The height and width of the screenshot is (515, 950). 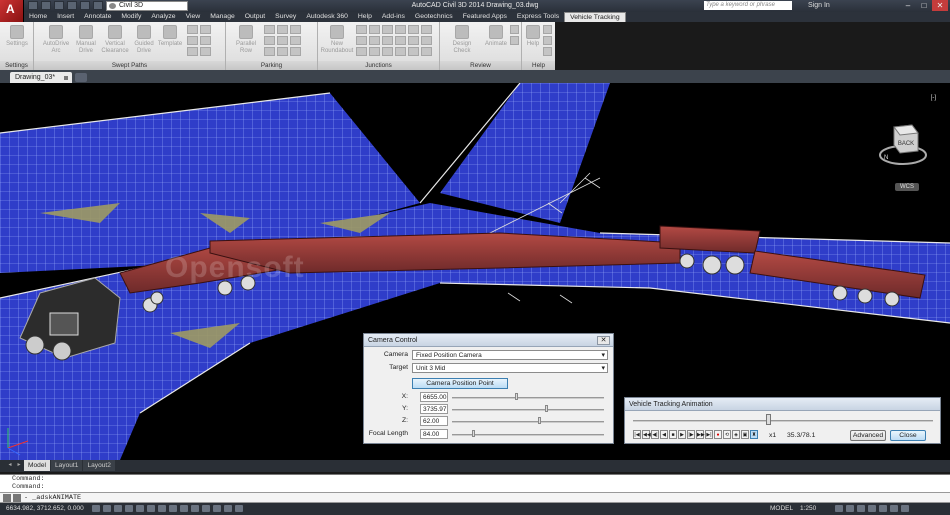 I want to click on ribbon-tab-autodesk-360: Autodesk 360, so click(x=327, y=17).